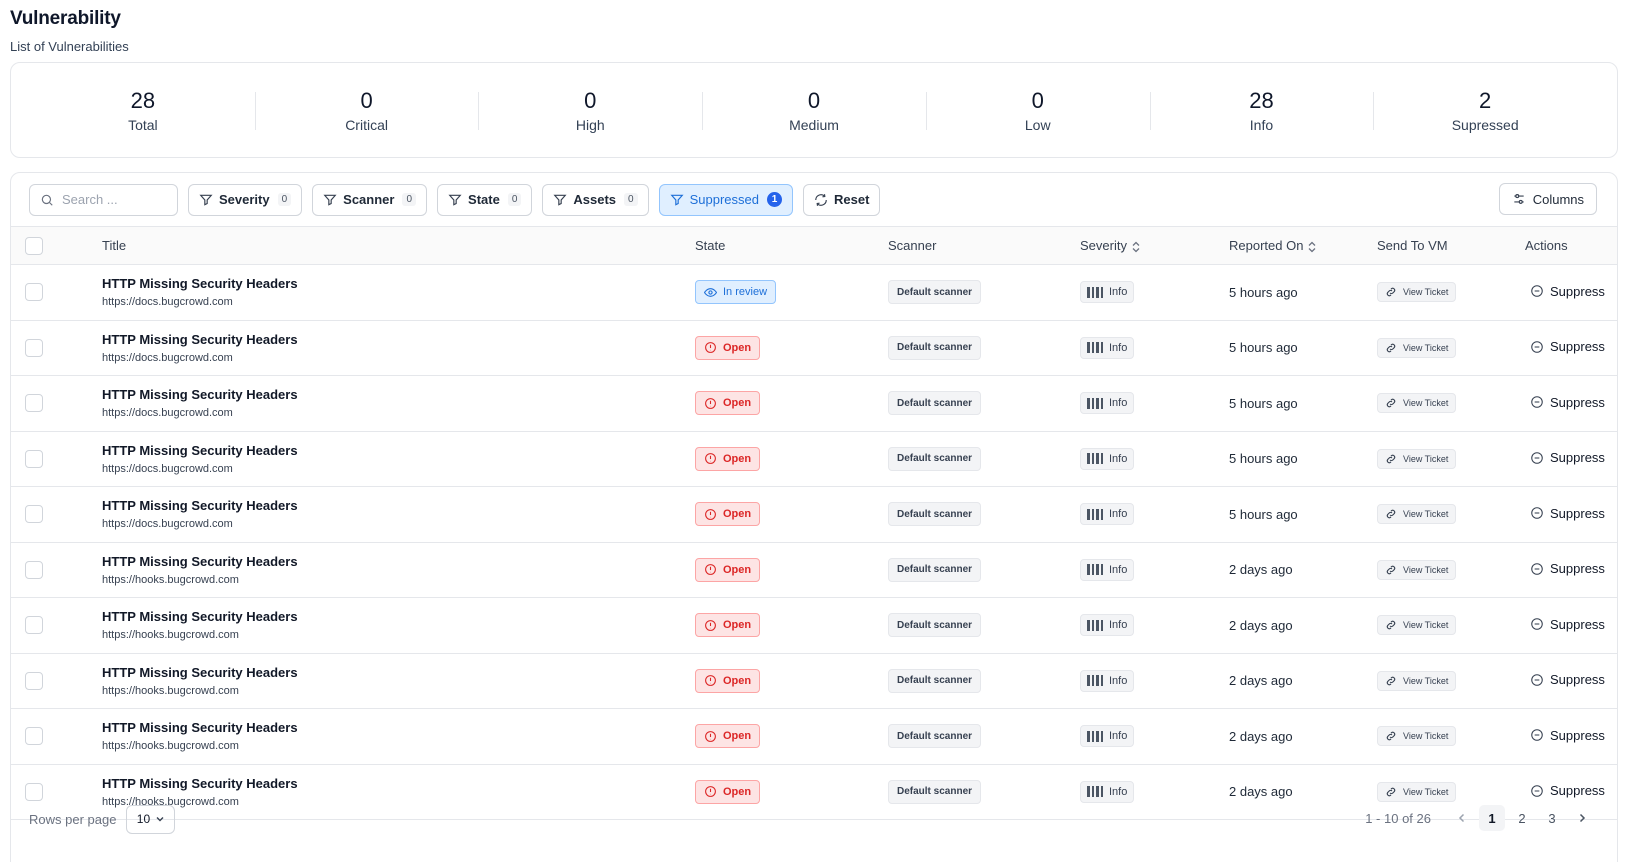 This screenshot has width=1628, height=862. Describe the element at coordinates (791, 737) in the screenshot. I see `state-cell: Open` at that location.